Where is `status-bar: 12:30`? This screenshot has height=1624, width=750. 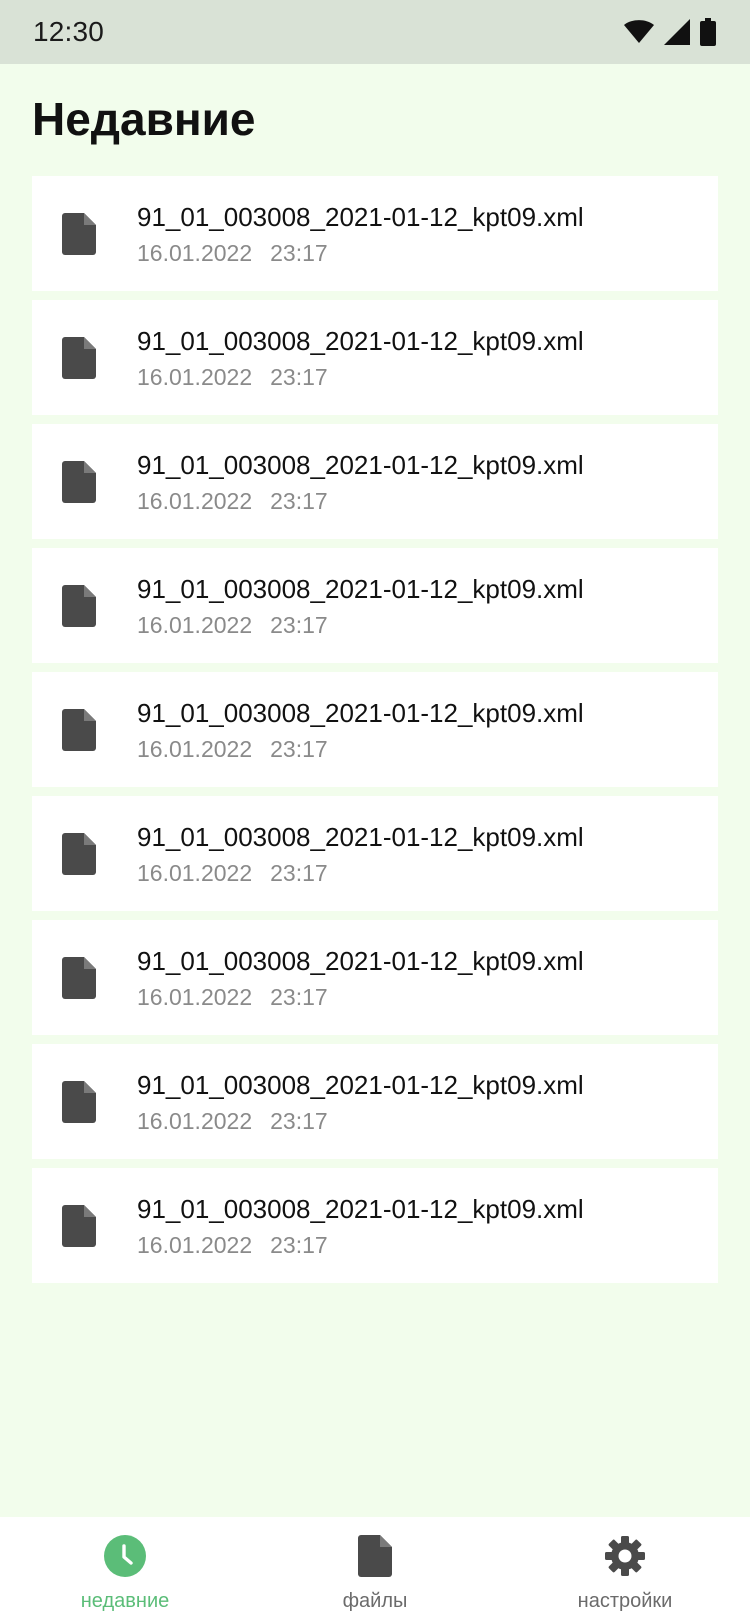
status-bar: 12:30 is located at coordinates (375, 32).